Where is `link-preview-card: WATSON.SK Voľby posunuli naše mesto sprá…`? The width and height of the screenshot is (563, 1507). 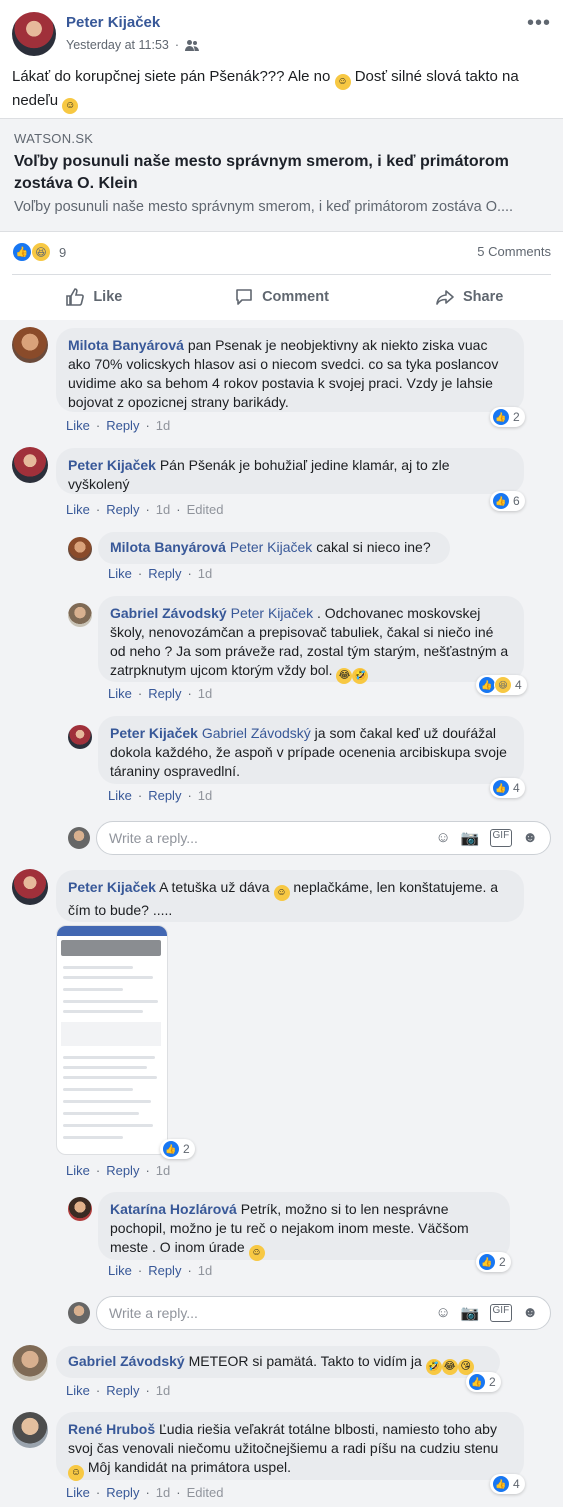 link-preview-card: WATSON.SK Voľby posunuli naše mesto sprá… is located at coordinates (281, 175).